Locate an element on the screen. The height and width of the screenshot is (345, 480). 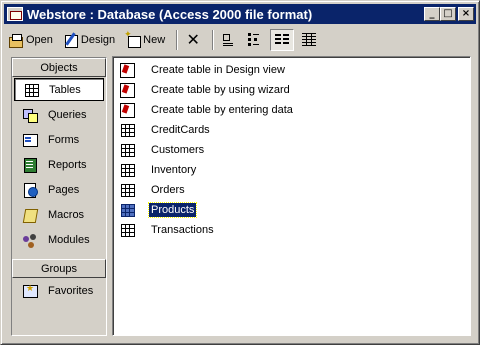
open-label: Open is located at coordinates (39, 40).